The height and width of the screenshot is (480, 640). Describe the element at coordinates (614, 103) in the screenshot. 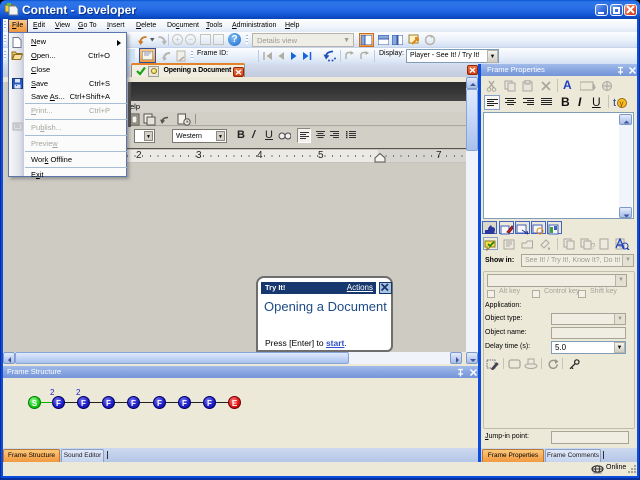

I see `svg-text: t` at that location.